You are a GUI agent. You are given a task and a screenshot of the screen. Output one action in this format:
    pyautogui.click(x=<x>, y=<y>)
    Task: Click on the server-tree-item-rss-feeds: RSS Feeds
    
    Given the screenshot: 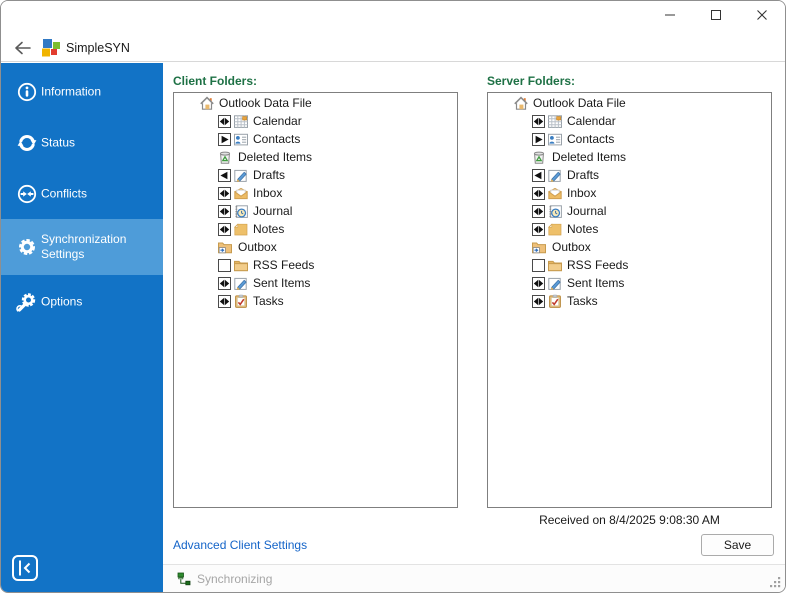 What is the action you would take?
    pyautogui.click(x=629, y=265)
    